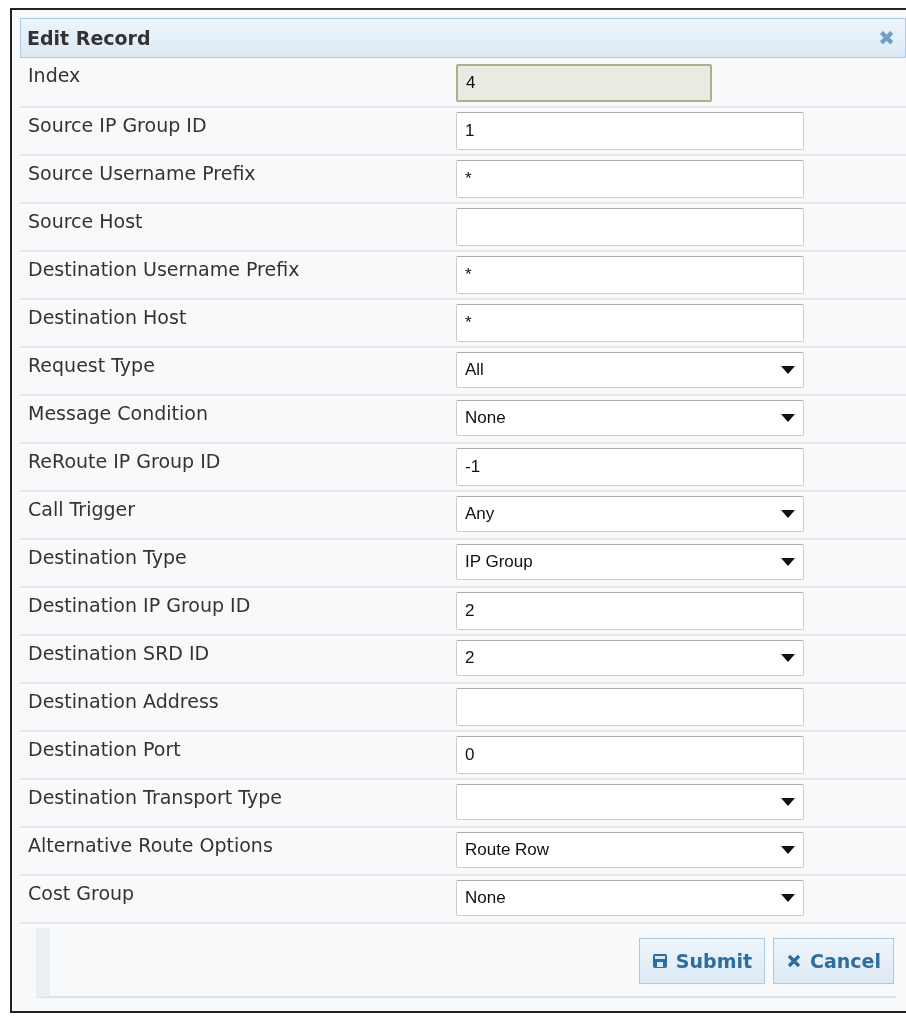 Image resolution: width=906 pixels, height=1021 pixels. I want to click on field-label: Source Username Prefix, so click(142, 173).